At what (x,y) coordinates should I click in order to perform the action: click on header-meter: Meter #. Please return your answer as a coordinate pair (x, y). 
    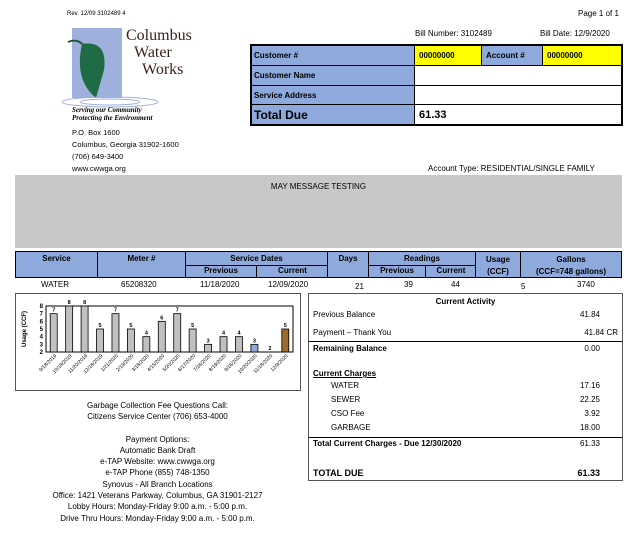
    Looking at the image, I should click on (142, 264).